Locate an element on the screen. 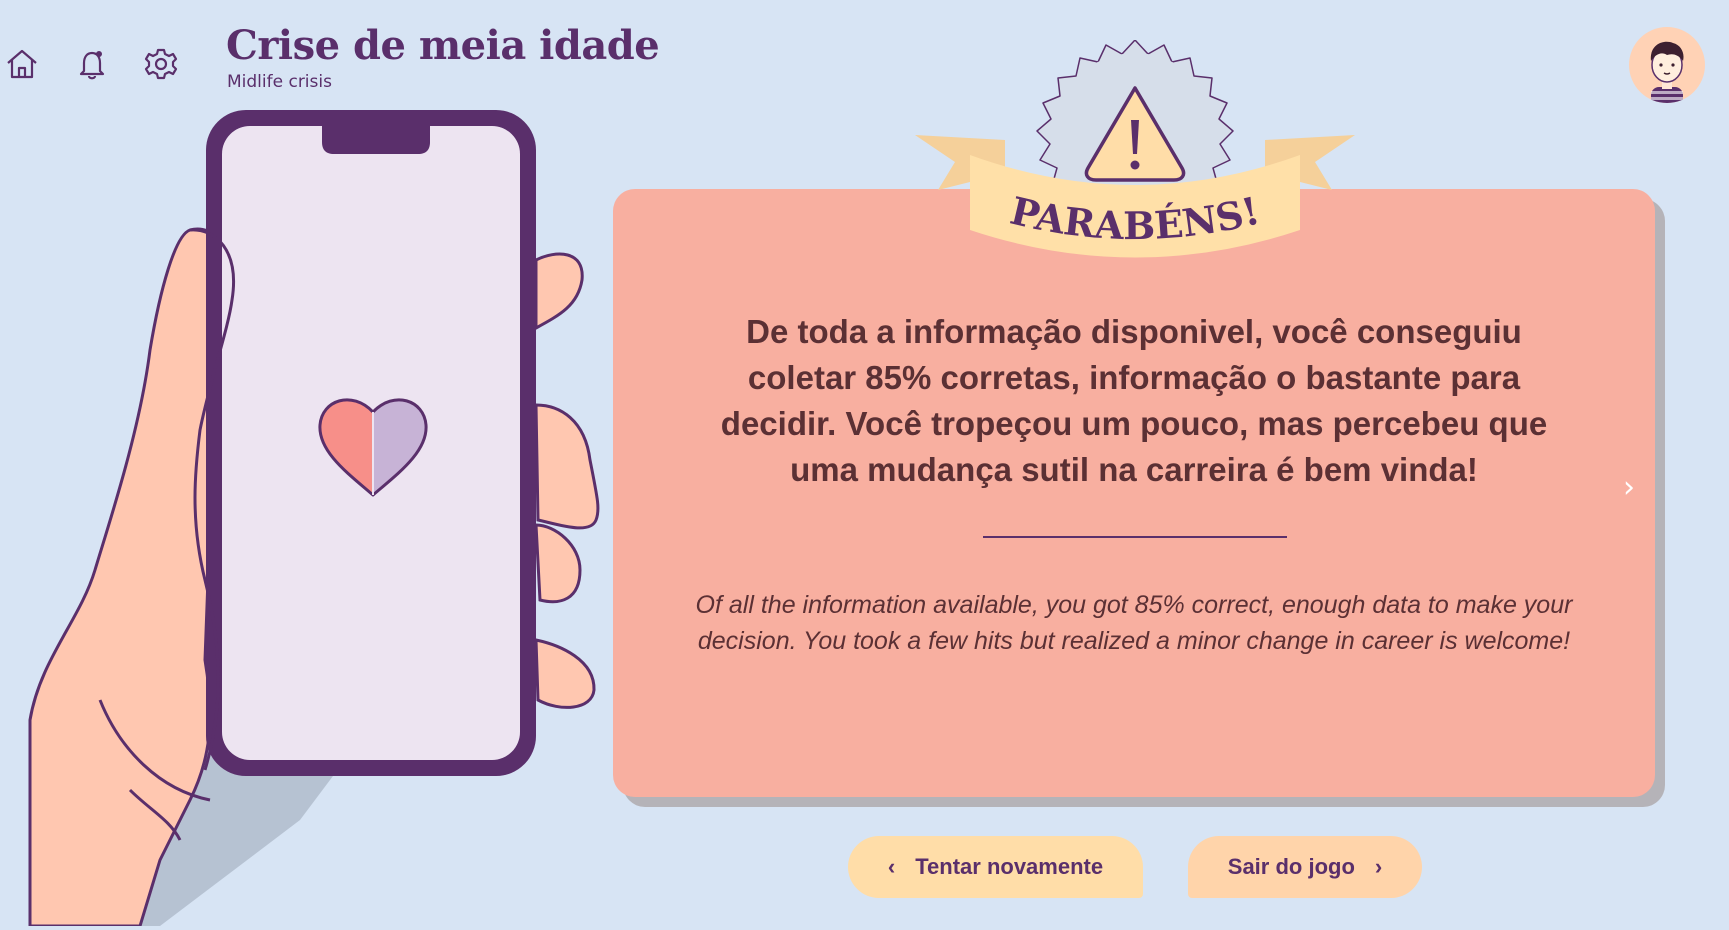 Image resolution: width=1729 pixels, height=930 pixels. next-arrow-button: › is located at coordinates (1629, 488).